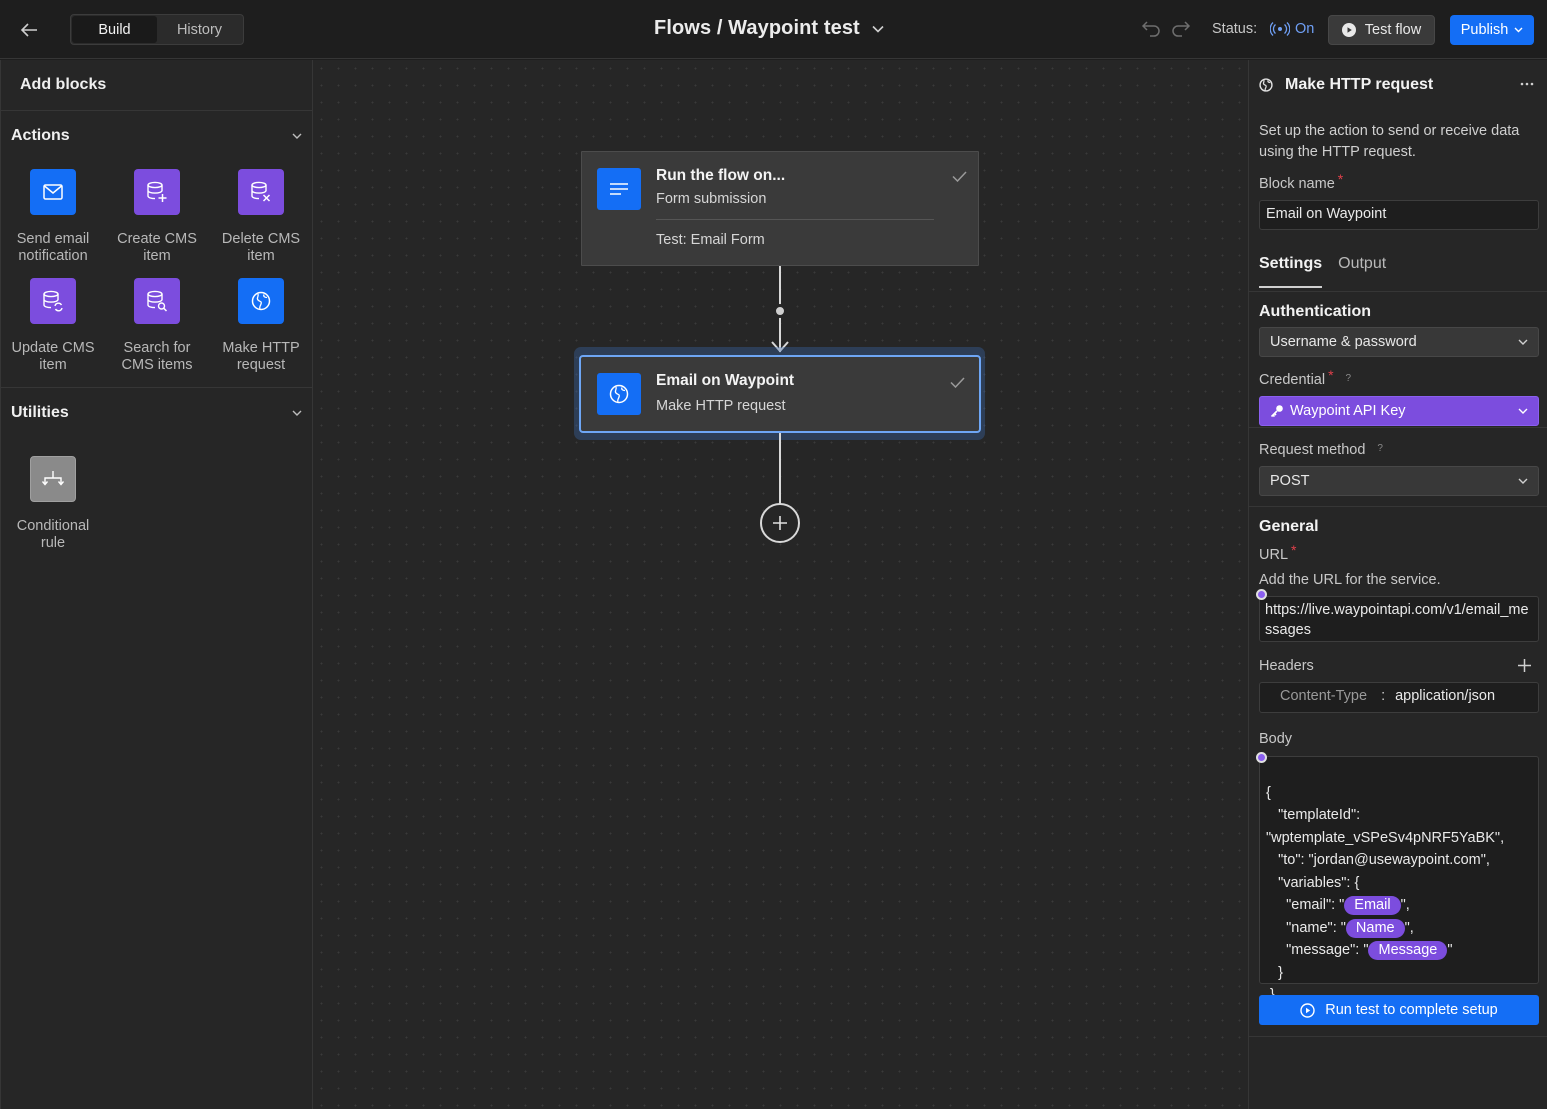 This screenshot has height=1109, width=1547. I want to click on code-line: ",, so click(1405, 905).